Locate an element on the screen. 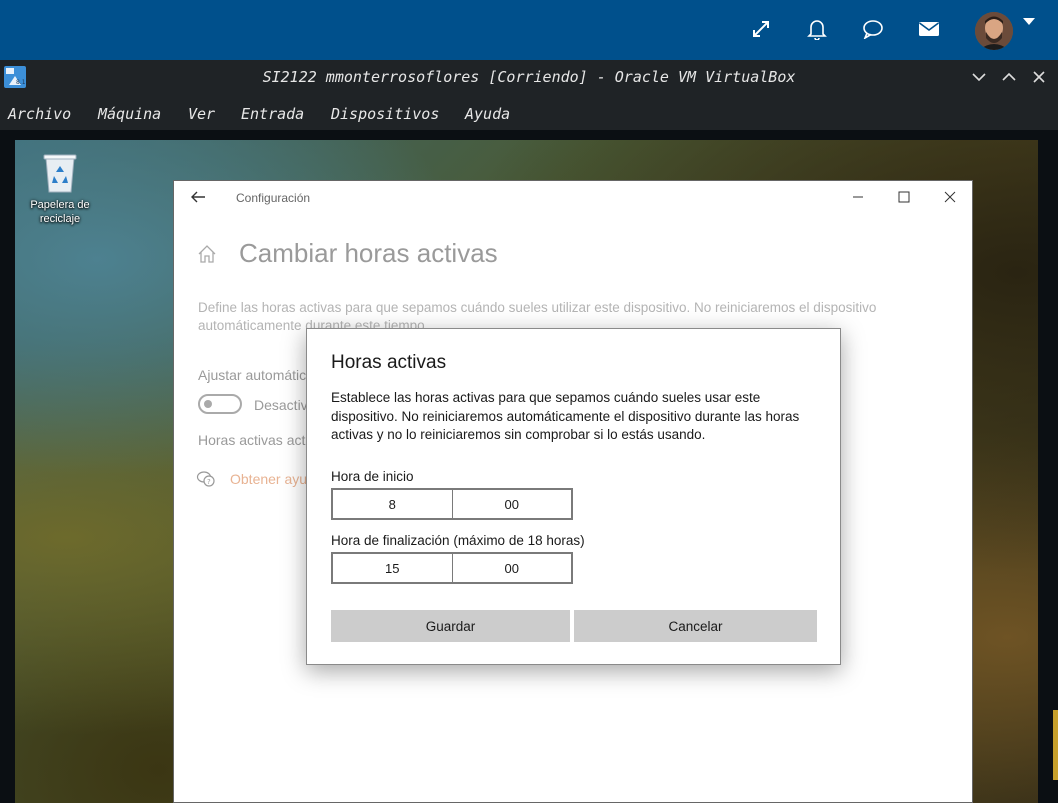  menu-entrada: Entrada is located at coordinates (272, 114).